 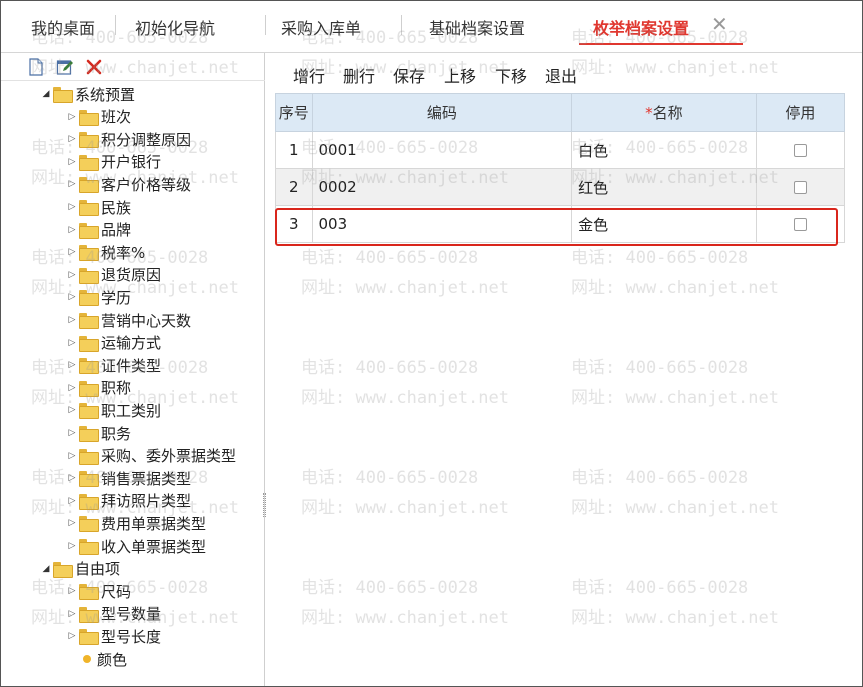 I want to click on column-header-name-label: 名称, so click(x=667, y=113).